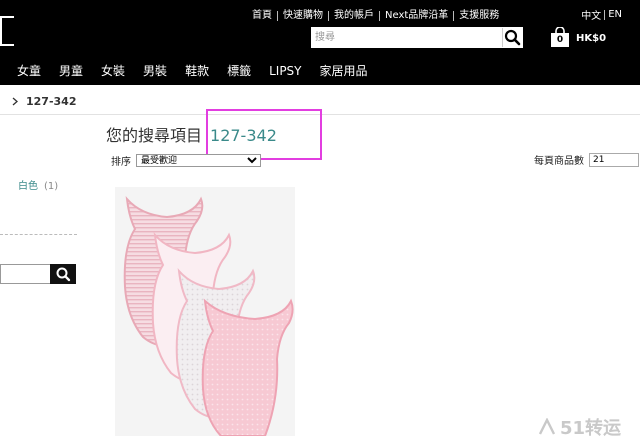 This screenshot has width=640, height=440. I want to click on nav-men: 男裝, so click(155, 71).